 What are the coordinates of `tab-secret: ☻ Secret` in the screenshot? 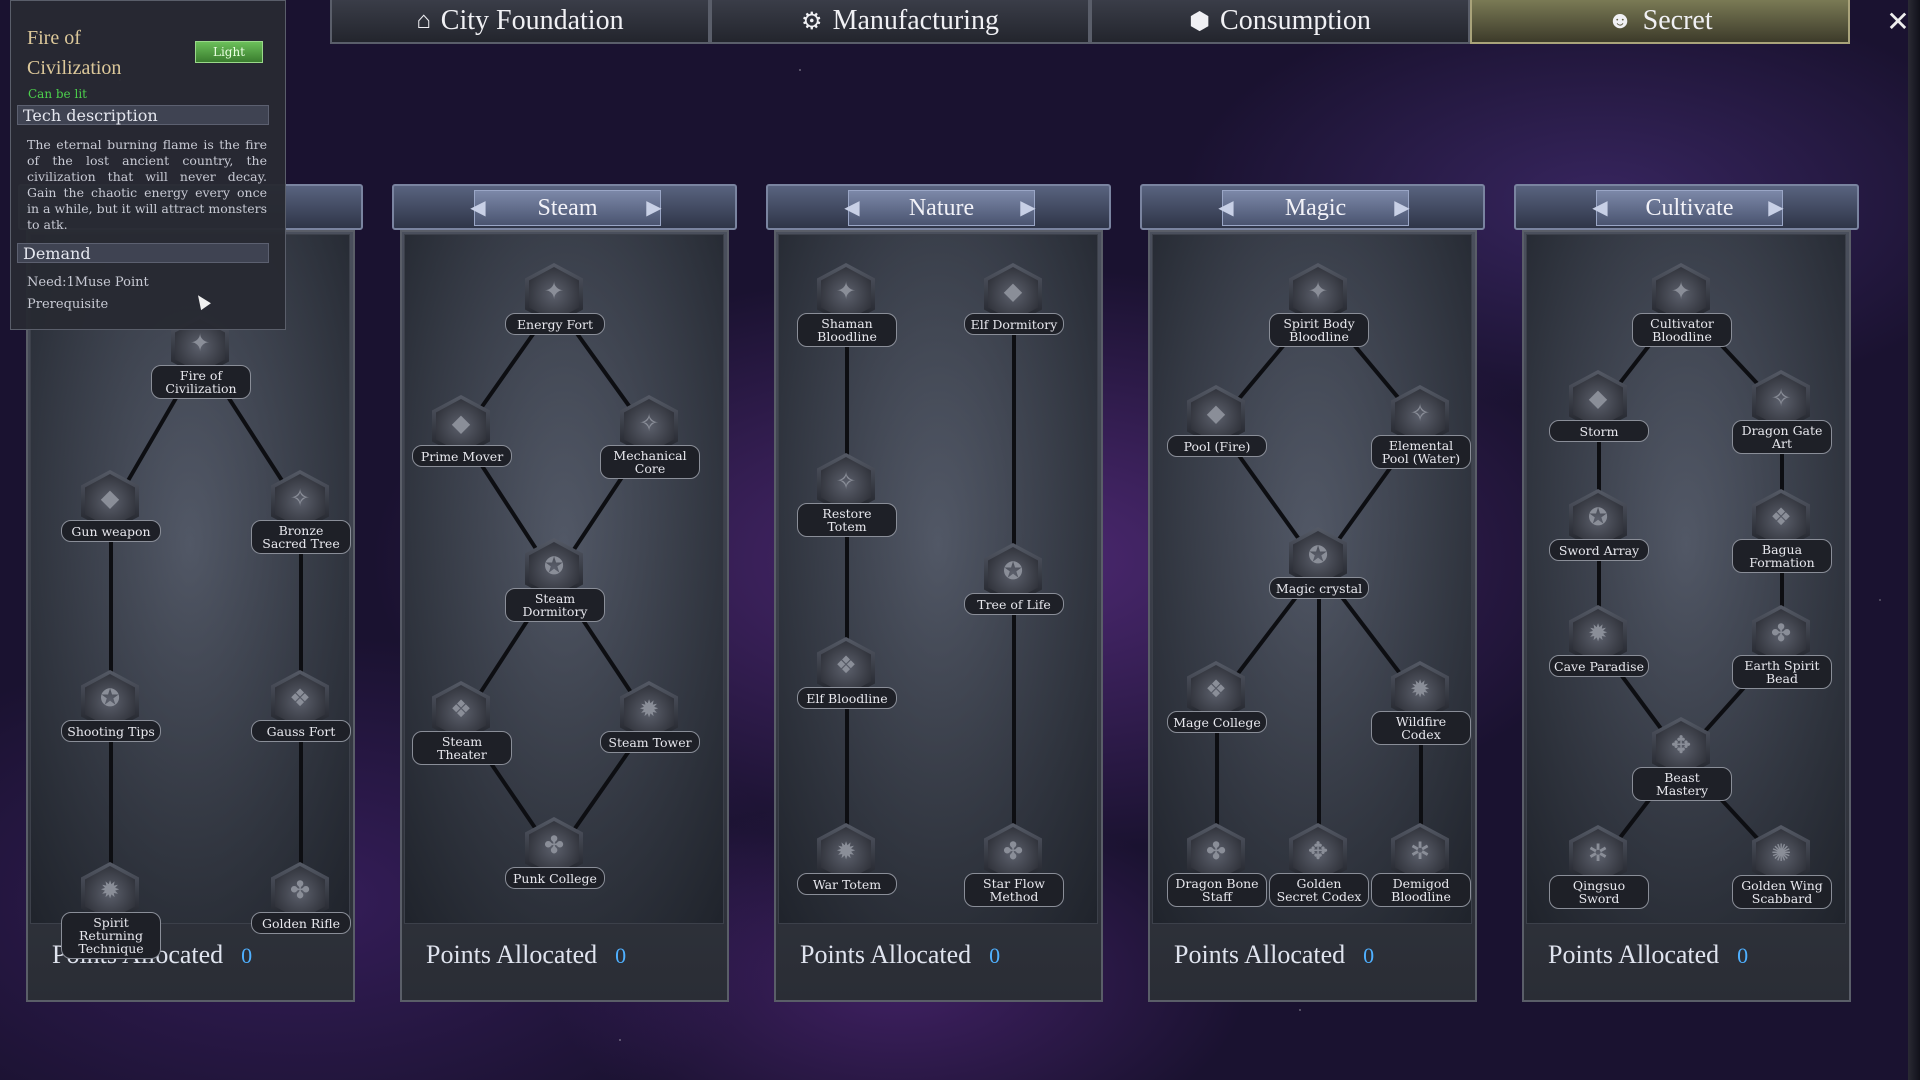 It's located at (1660, 22).